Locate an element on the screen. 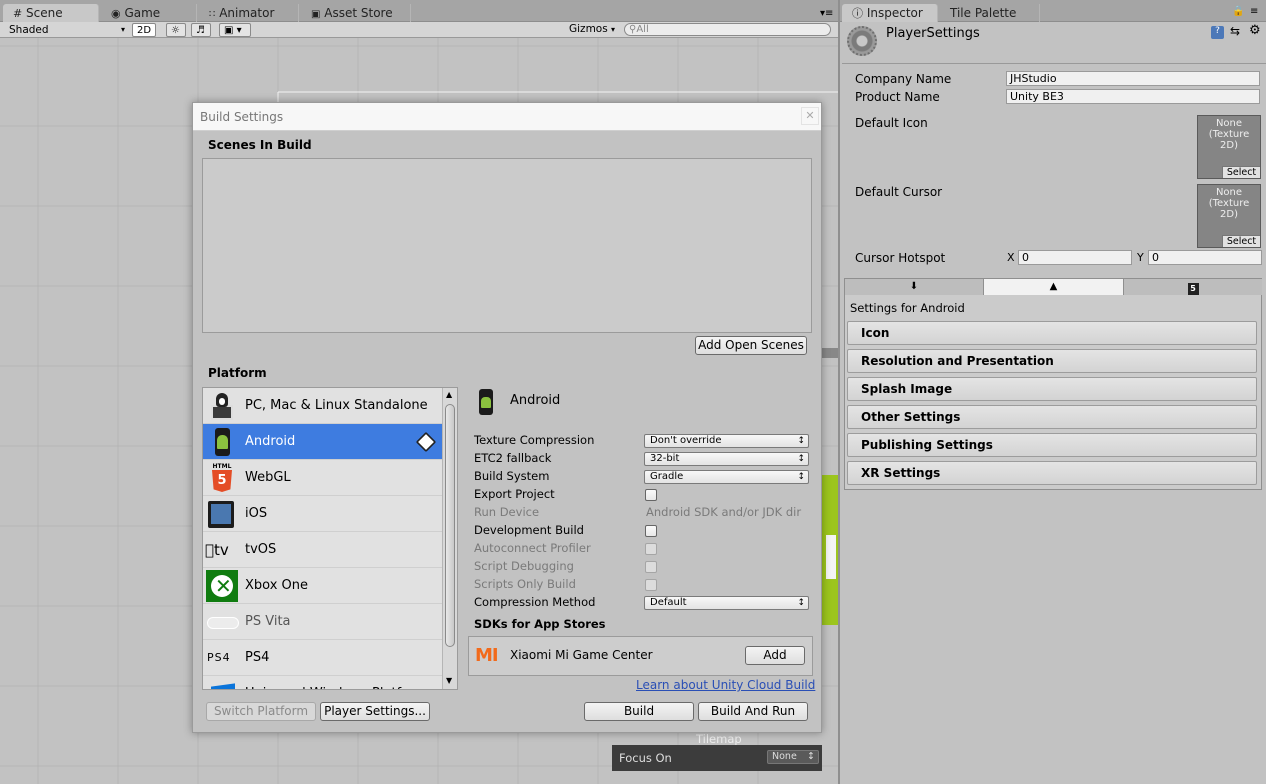 This screenshot has height=784, width=1266. build-system-dropdown: Gradle is located at coordinates (726, 477).